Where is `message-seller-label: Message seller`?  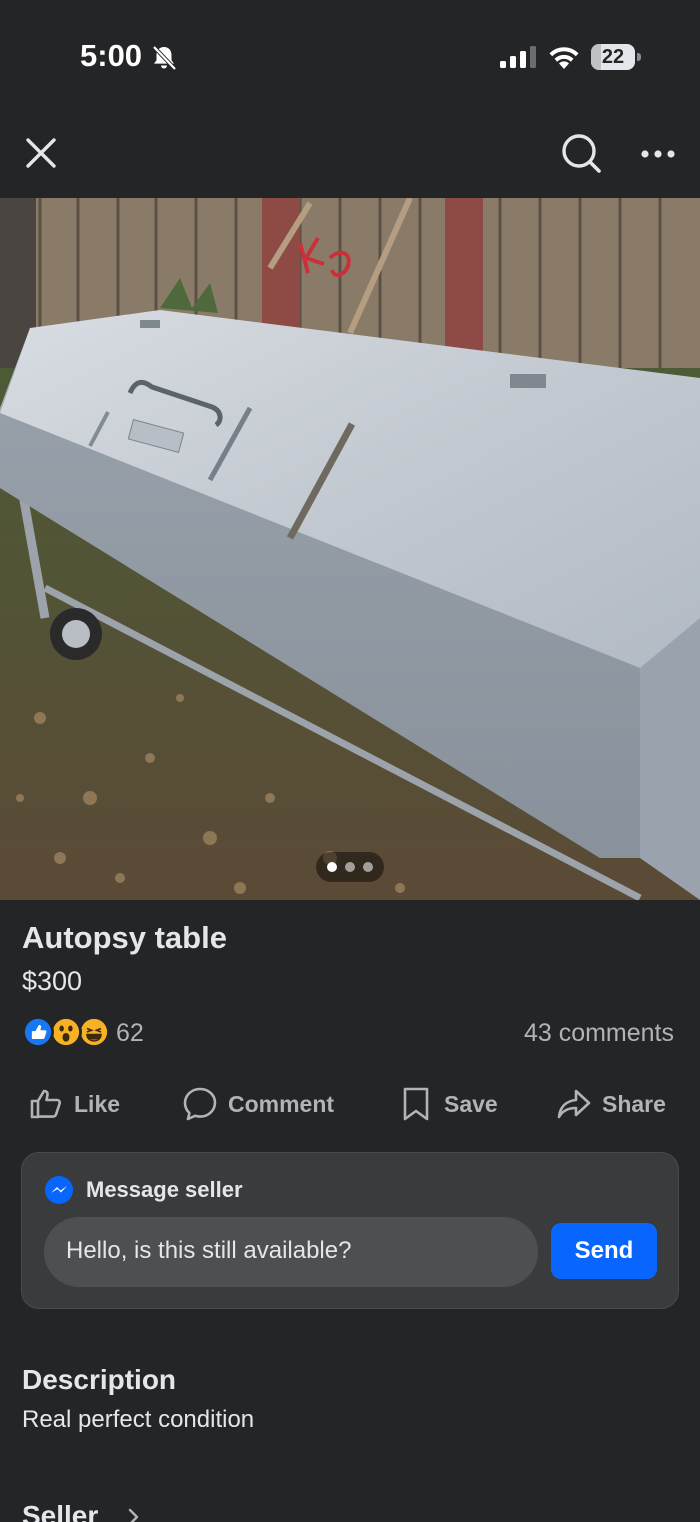
message-seller-label: Message seller is located at coordinates (164, 1189).